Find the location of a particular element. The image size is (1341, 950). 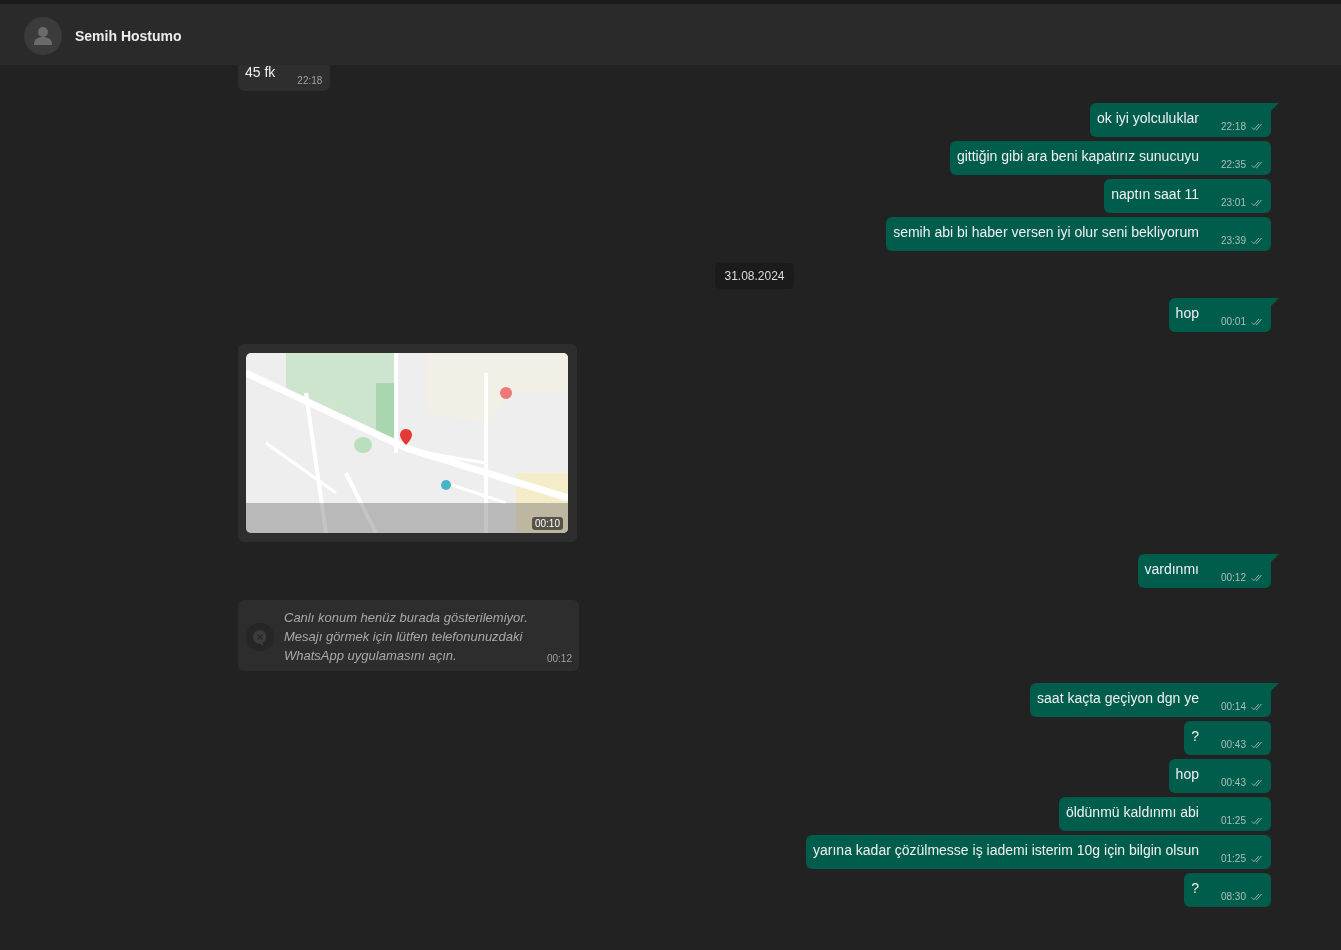

message-text: yarına kadar çözülmesse iş iademi isterim 10g için bilgin olsun is located at coordinates (1006, 850).